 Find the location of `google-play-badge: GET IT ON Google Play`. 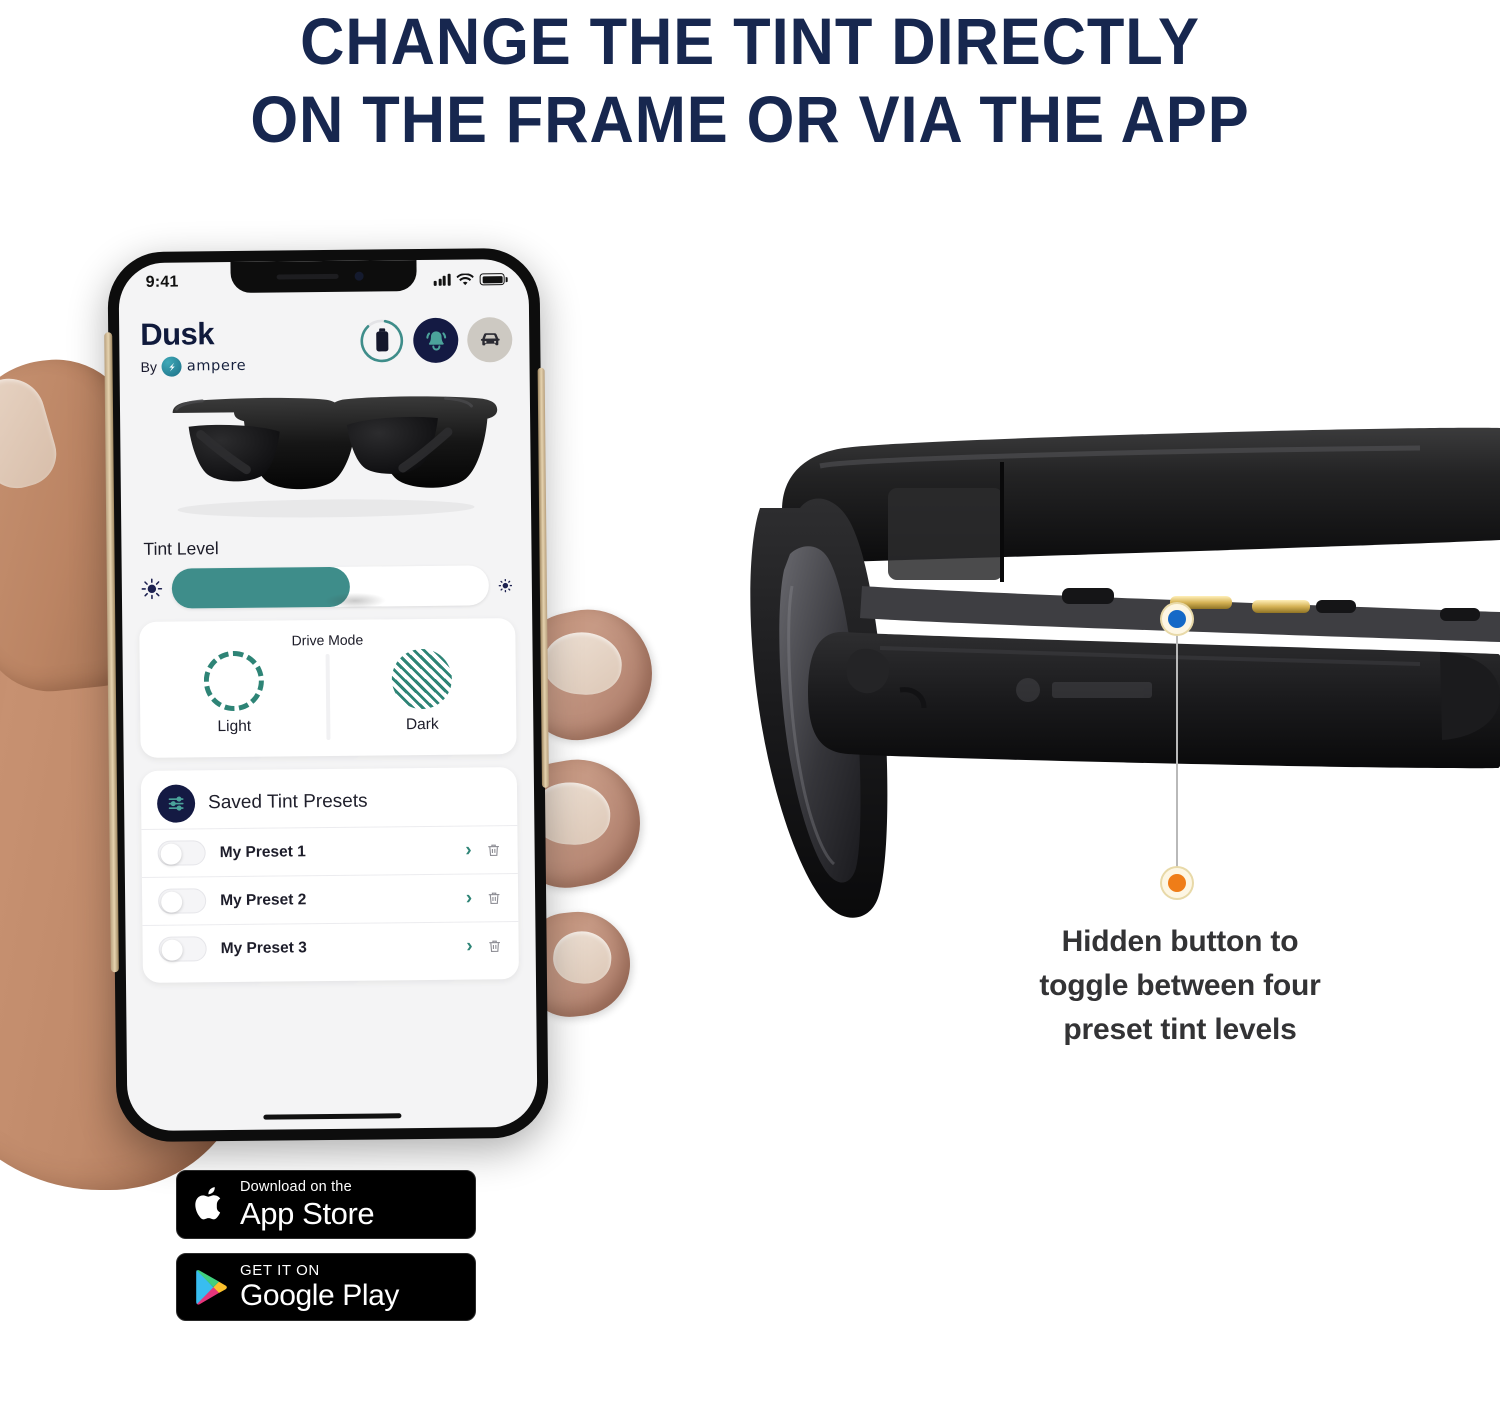

google-play-badge: GET IT ON Google Play is located at coordinates (326, 1286).